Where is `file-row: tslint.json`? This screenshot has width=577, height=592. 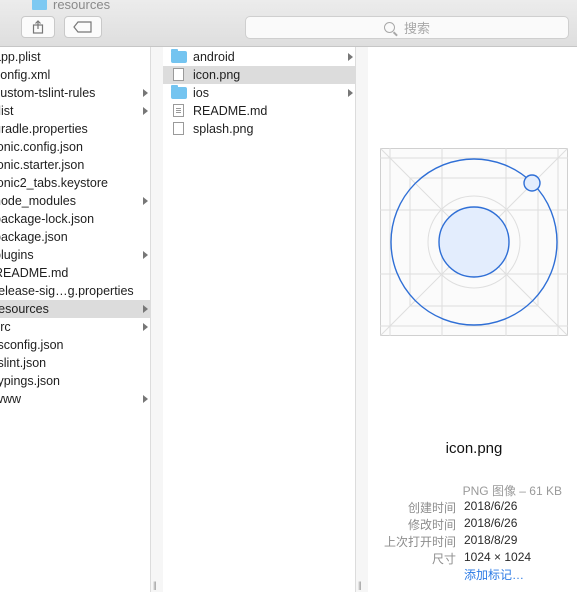
file-row: tslint.json is located at coordinates (75, 363).